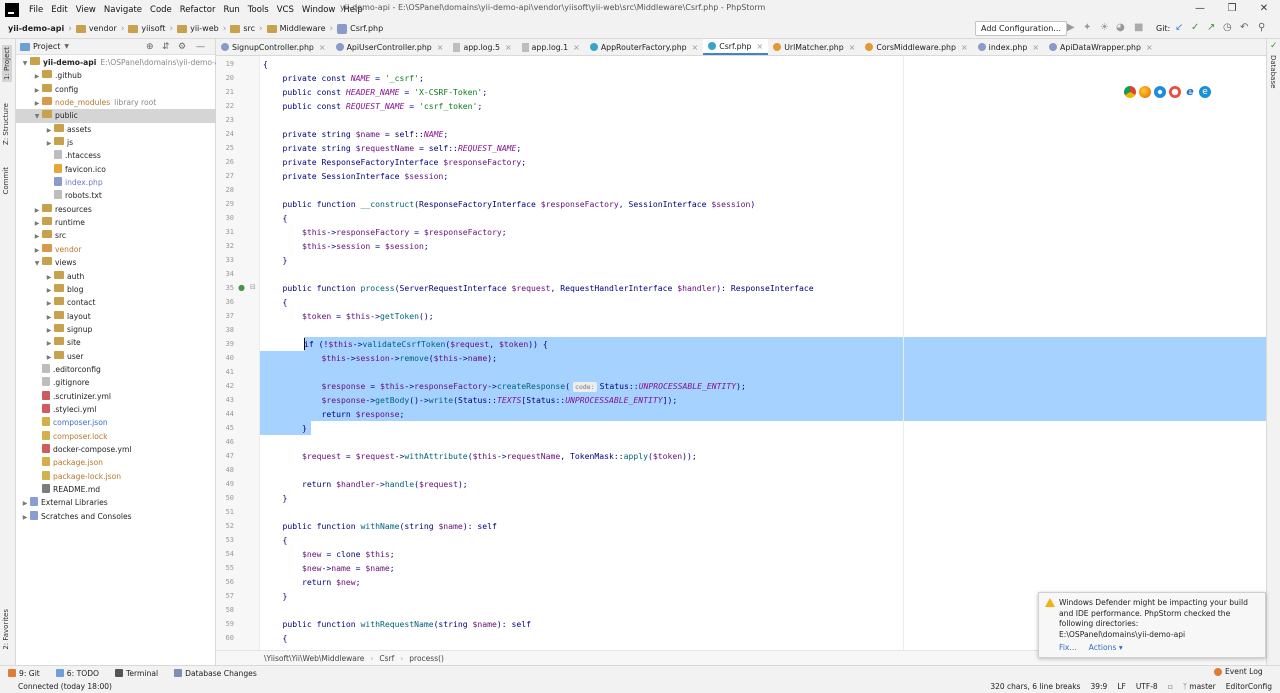 Image resolution: width=1280 pixels, height=693 pixels. What do you see at coordinates (763, 358) in the screenshot?
I see `code-line: $this->session->remove($this->name);` at bounding box center [763, 358].